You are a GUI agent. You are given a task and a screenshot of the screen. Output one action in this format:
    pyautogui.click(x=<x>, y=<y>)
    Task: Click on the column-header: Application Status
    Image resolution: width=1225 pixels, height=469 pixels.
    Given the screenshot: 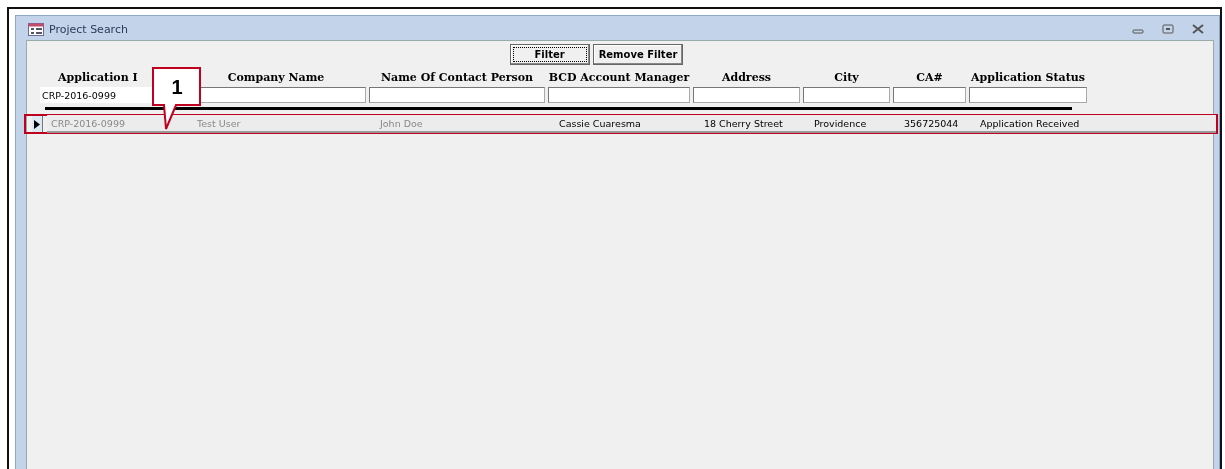 What is the action you would take?
    pyautogui.click(x=1028, y=77)
    